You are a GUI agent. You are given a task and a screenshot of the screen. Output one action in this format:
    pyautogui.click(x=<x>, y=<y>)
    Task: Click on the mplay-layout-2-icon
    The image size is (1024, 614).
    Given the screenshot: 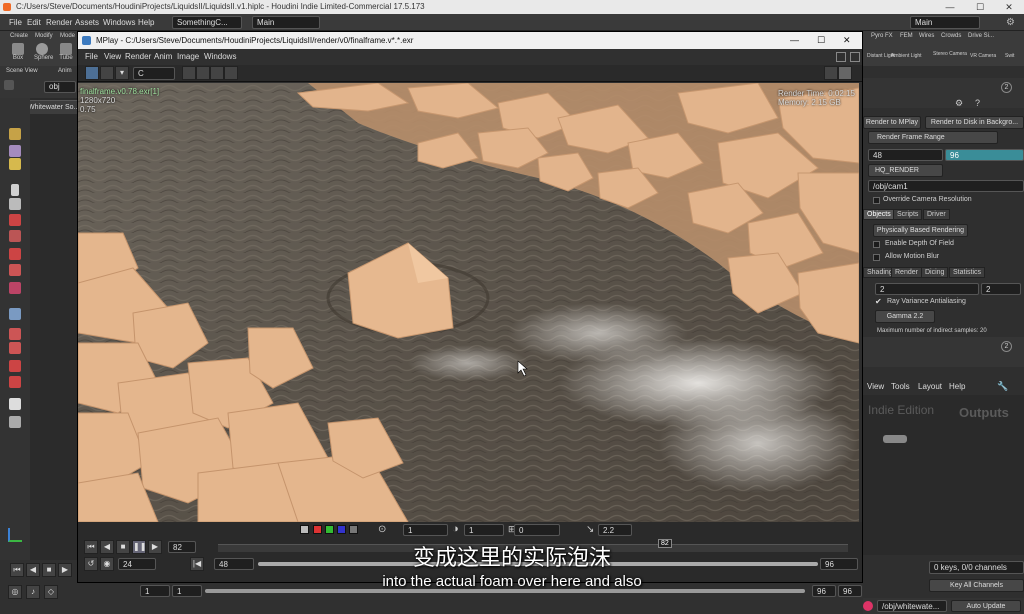 What is the action you would take?
    pyautogui.click(x=845, y=73)
    